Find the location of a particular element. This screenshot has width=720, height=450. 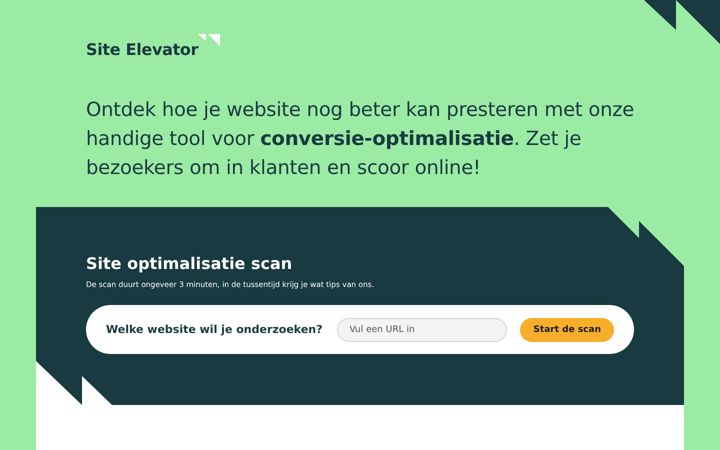

url-input-field: Vul een URL in is located at coordinates (422, 330).